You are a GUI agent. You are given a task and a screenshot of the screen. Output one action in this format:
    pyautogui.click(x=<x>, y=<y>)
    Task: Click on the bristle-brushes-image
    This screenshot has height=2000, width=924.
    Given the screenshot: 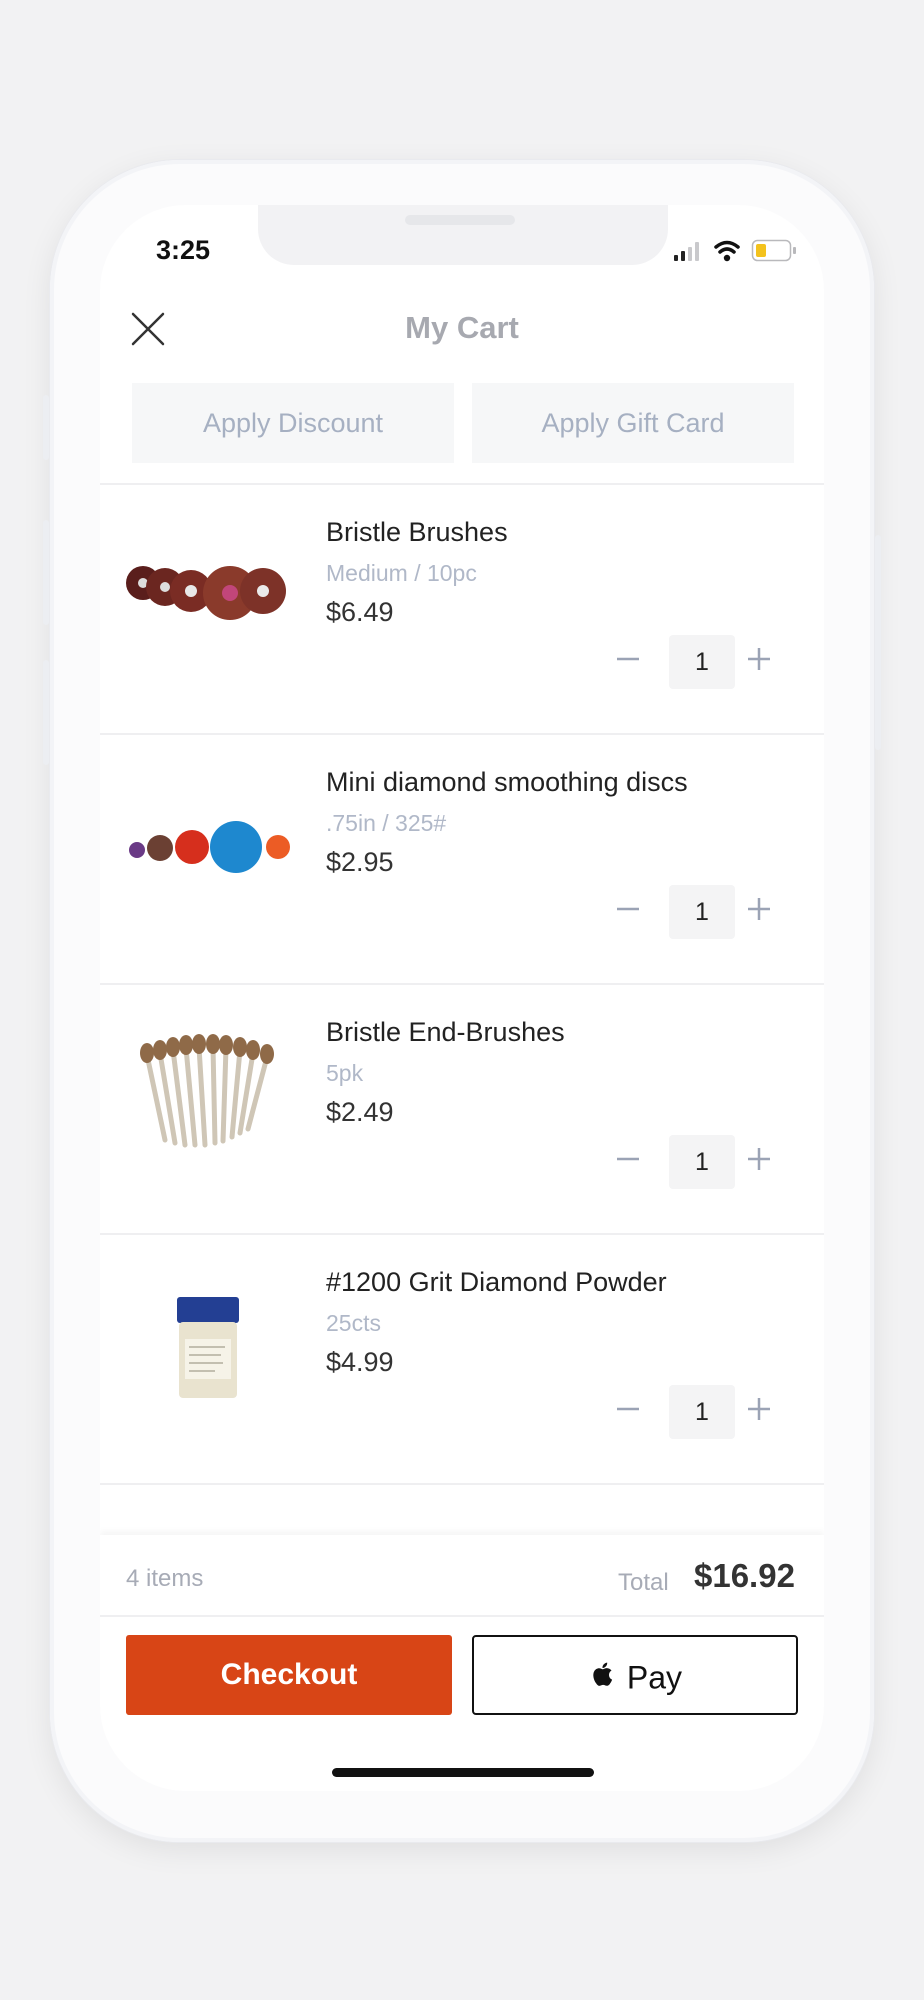 What is the action you would take?
    pyautogui.click(x=207, y=590)
    